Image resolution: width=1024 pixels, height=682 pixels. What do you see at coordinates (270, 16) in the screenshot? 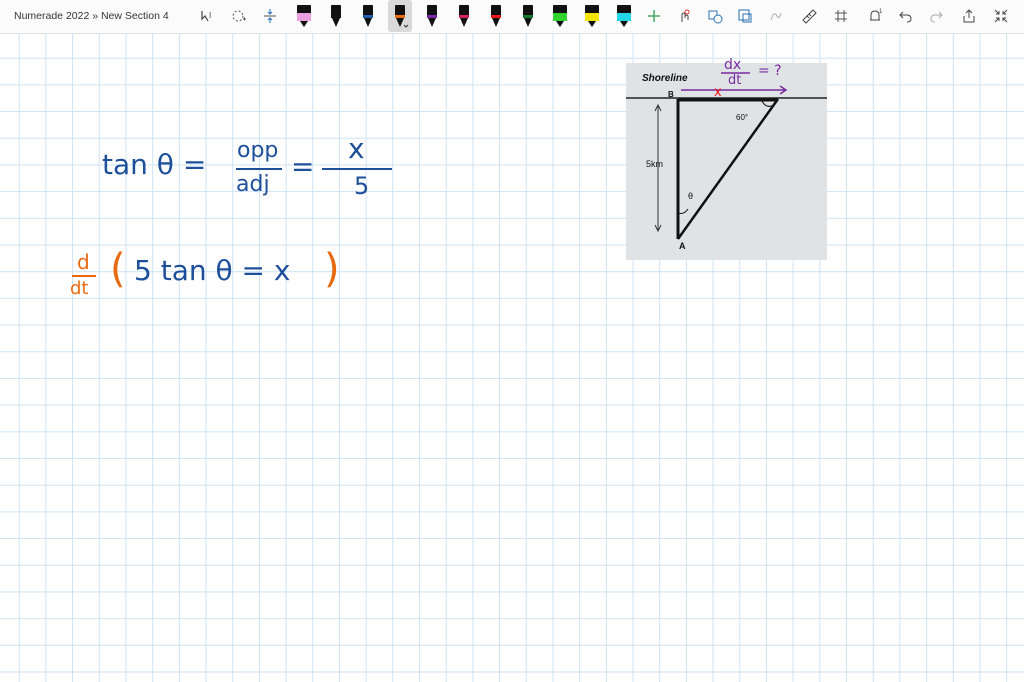
I see `add-space-icon` at bounding box center [270, 16].